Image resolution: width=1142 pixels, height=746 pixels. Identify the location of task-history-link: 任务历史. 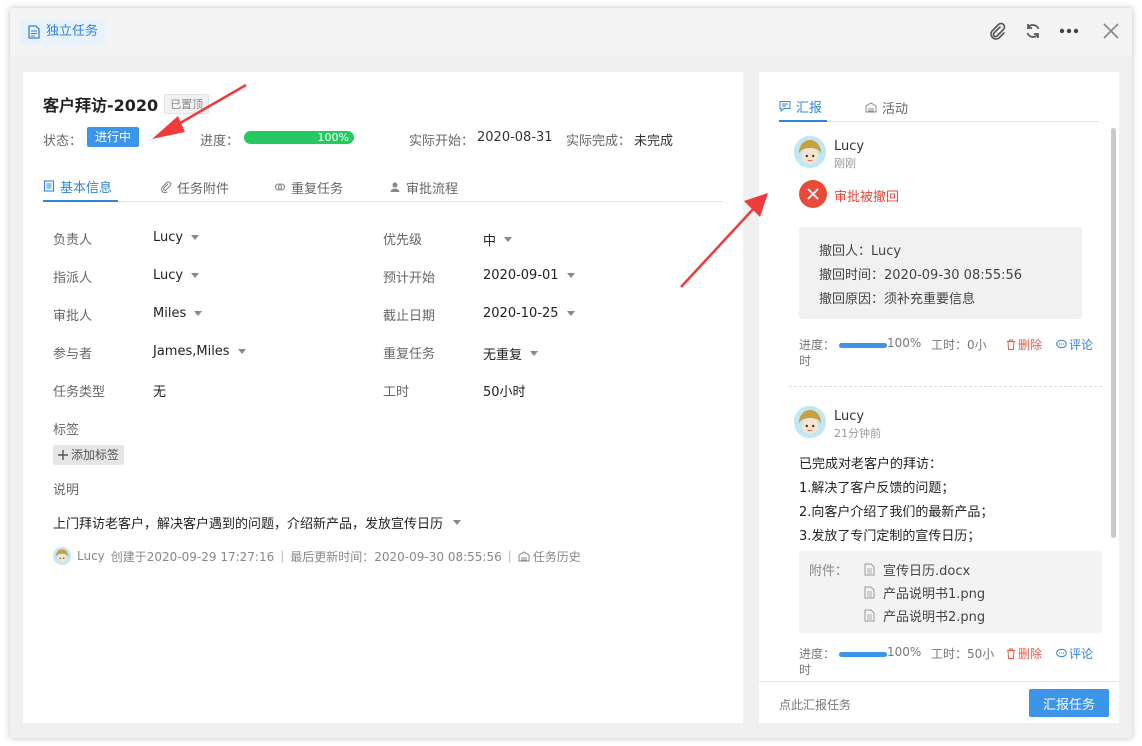
(549, 556).